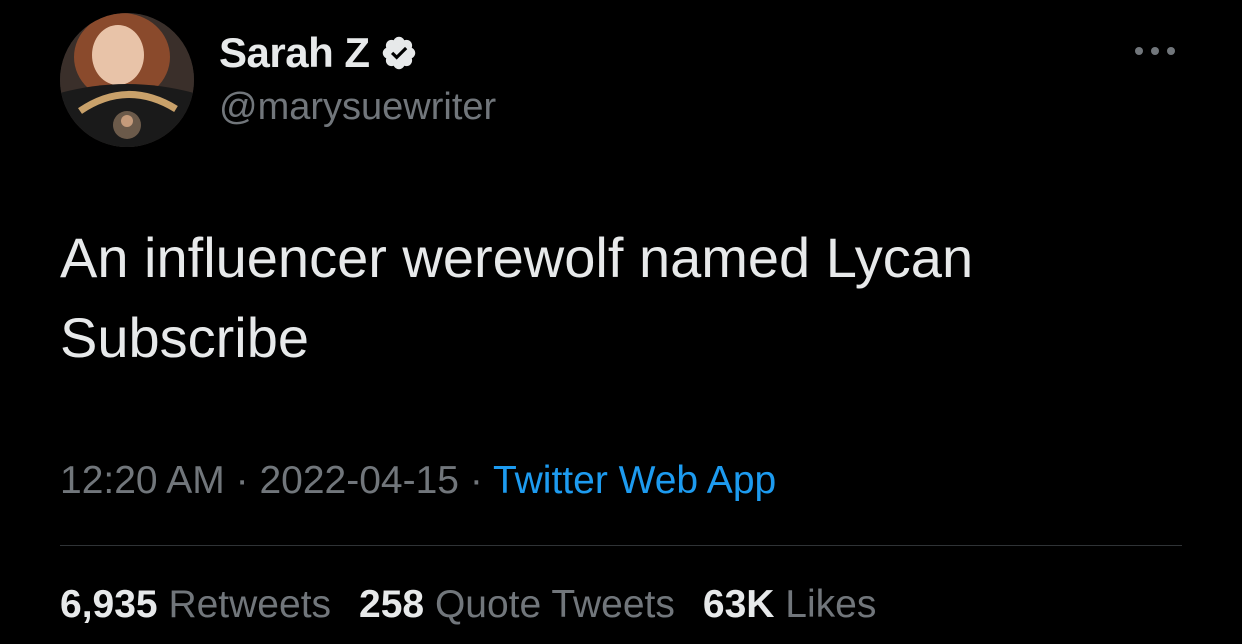 The image size is (1242, 644). I want to click on divider, so click(621, 545).